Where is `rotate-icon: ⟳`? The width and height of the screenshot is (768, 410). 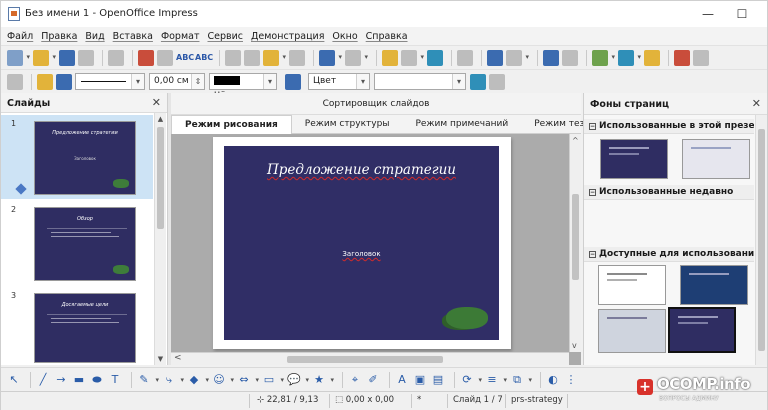
rotate-icon: ⟳ is located at coordinates (471, 380).